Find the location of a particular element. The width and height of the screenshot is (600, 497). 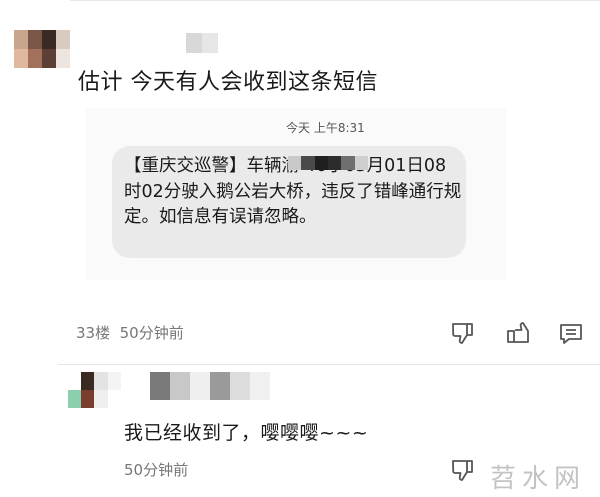

reply-text: 我已经收到了，嘤嘤嘤~~~ is located at coordinates (246, 433).